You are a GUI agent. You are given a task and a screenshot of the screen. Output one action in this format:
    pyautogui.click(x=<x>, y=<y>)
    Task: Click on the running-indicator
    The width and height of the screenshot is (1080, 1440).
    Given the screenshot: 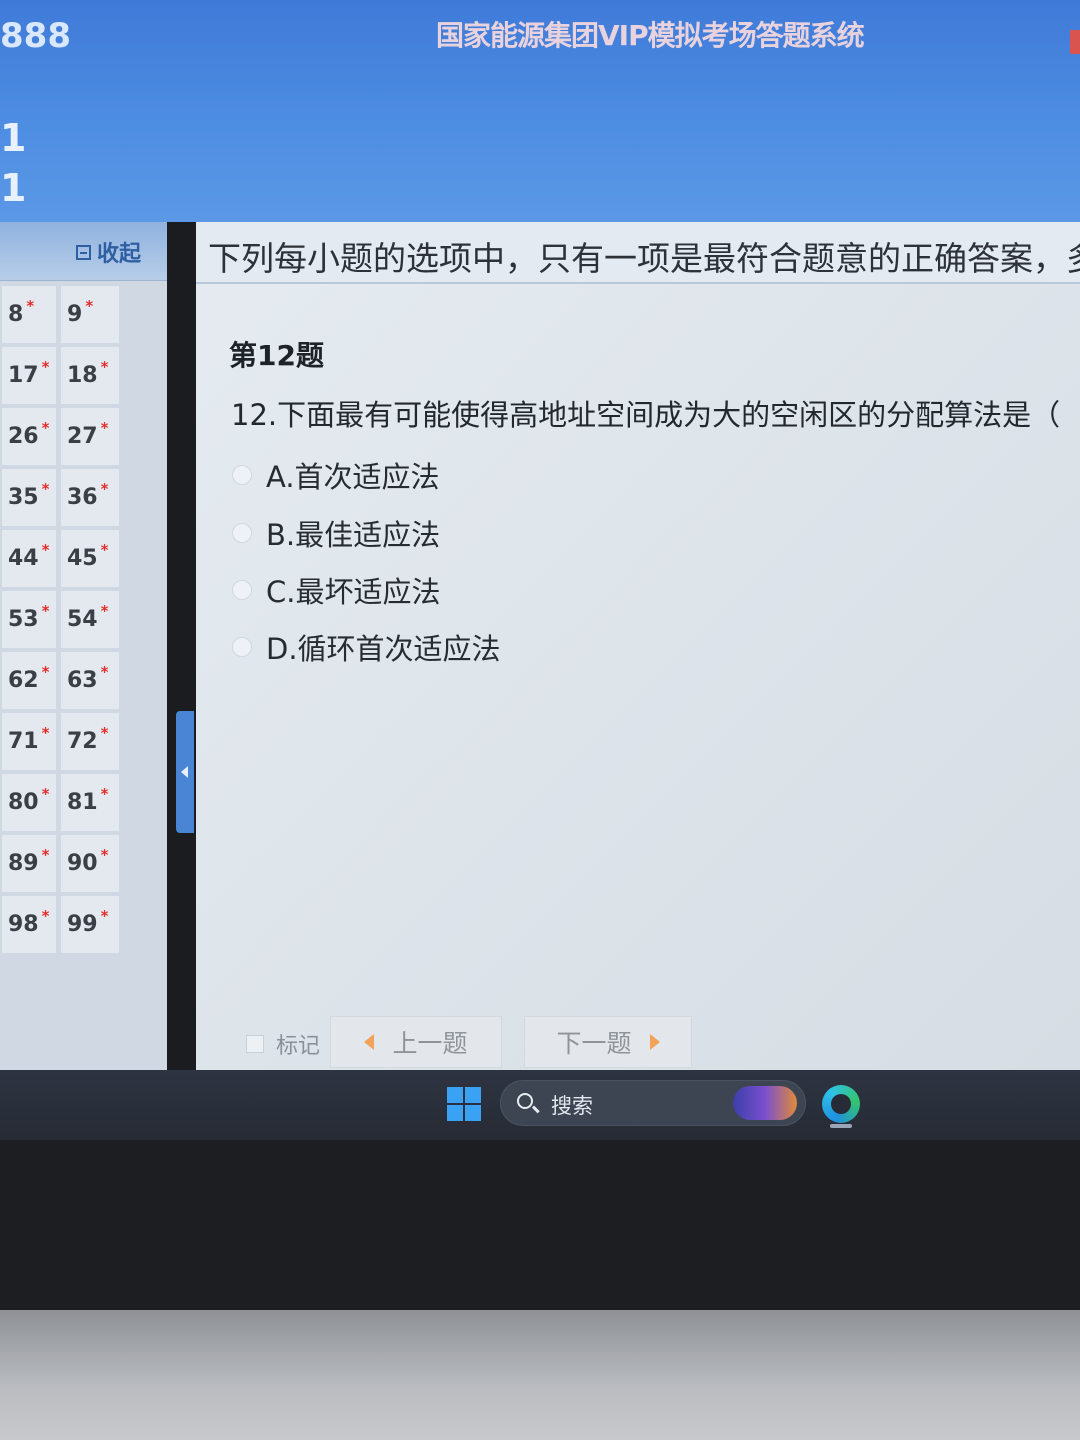 What is the action you would take?
    pyautogui.click(x=841, y=1126)
    